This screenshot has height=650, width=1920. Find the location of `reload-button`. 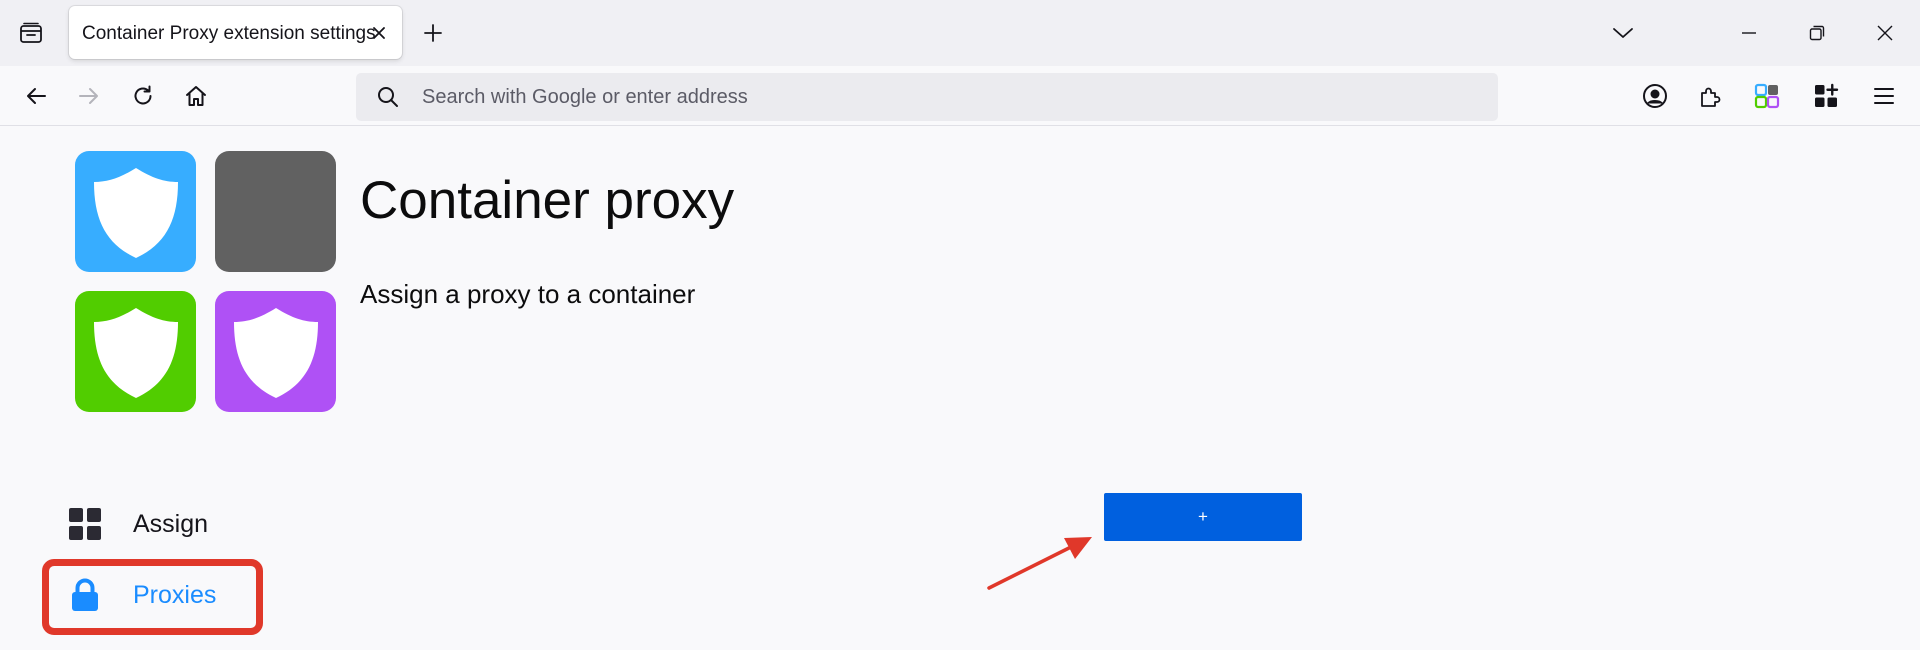

reload-button is located at coordinates (143, 96).